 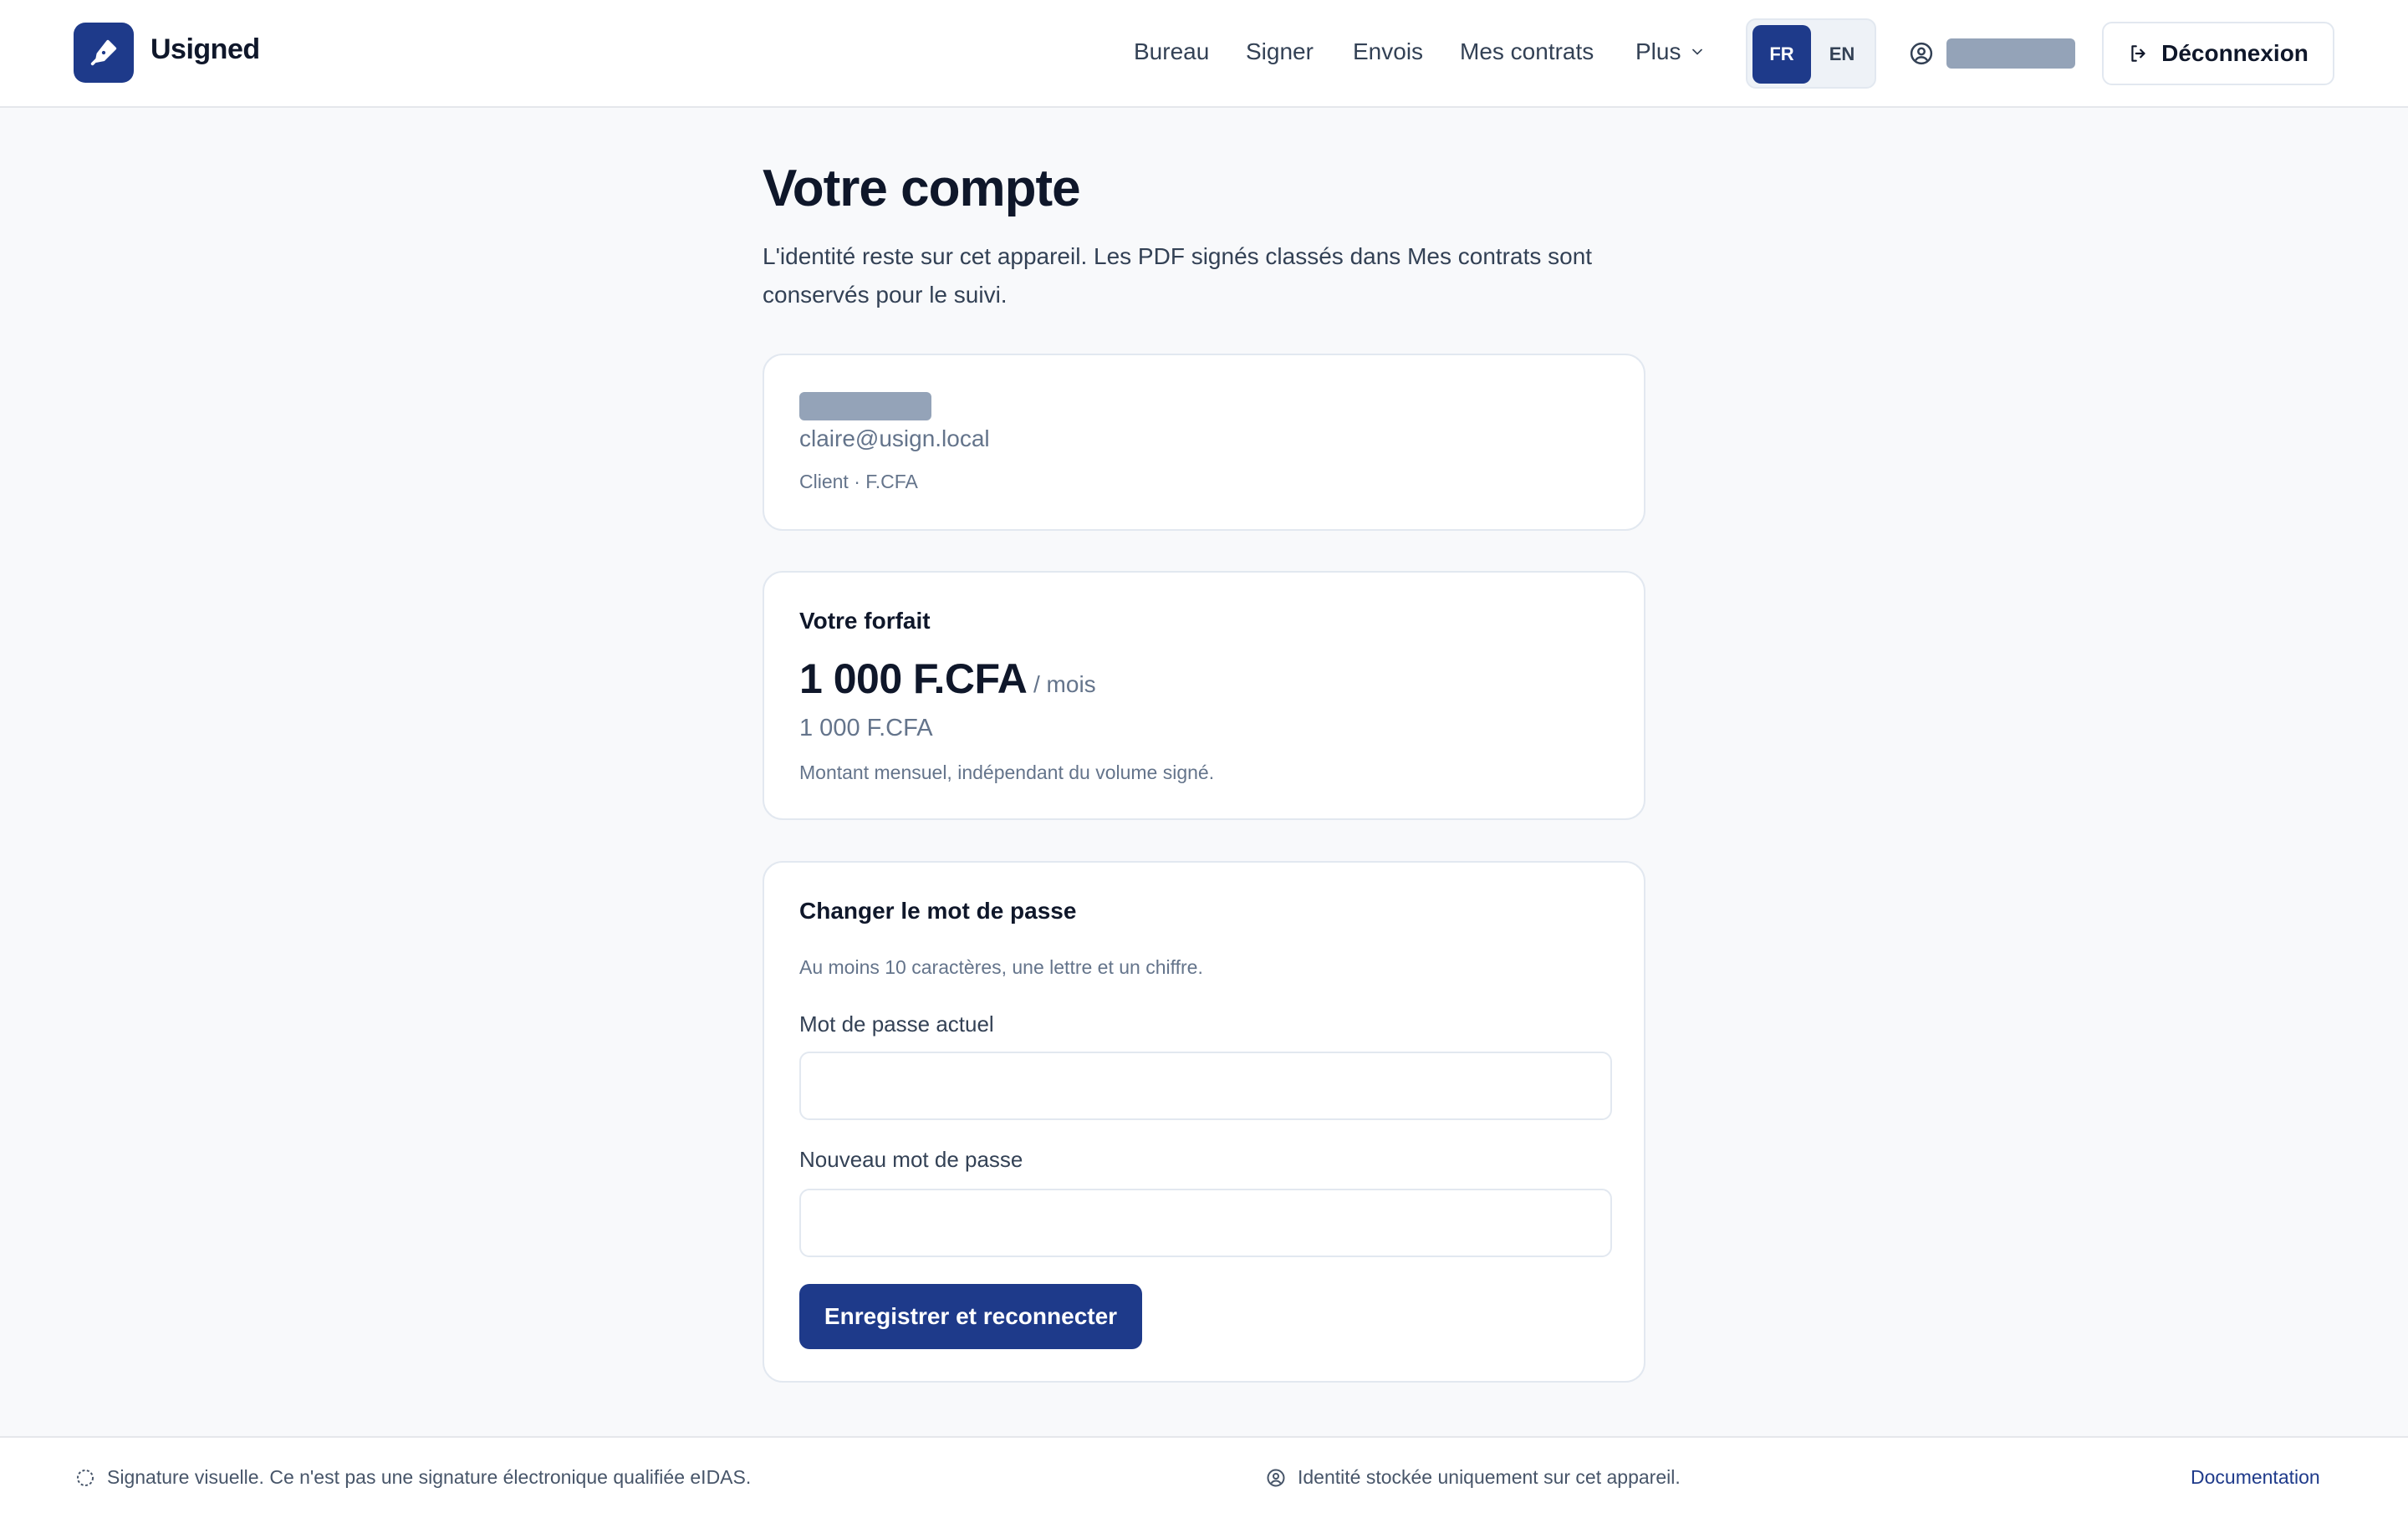 What do you see at coordinates (922, 188) in the screenshot?
I see `page-title: Votre compte` at bounding box center [922, 188].